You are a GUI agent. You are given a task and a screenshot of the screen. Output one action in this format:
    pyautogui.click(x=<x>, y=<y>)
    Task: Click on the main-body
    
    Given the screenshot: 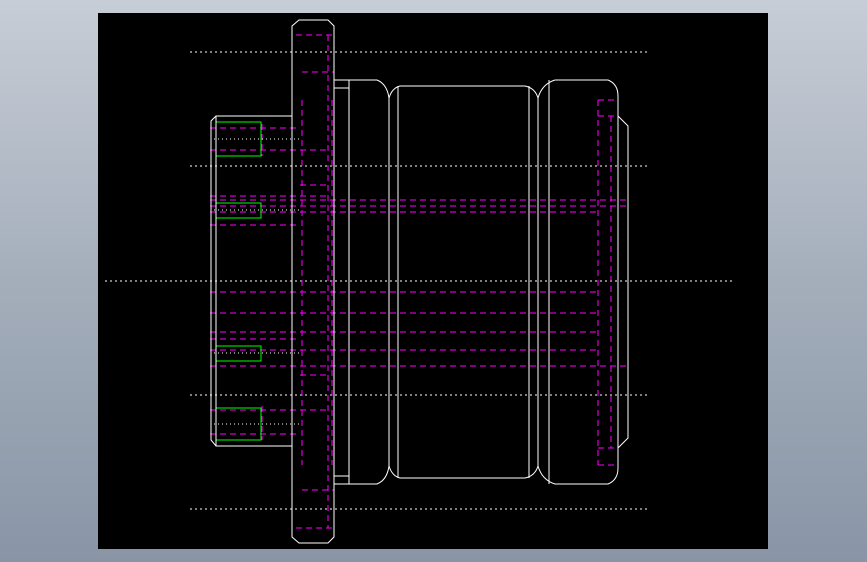 What is the action you would take?
    pyautogui.click(x=463, y=282)
    